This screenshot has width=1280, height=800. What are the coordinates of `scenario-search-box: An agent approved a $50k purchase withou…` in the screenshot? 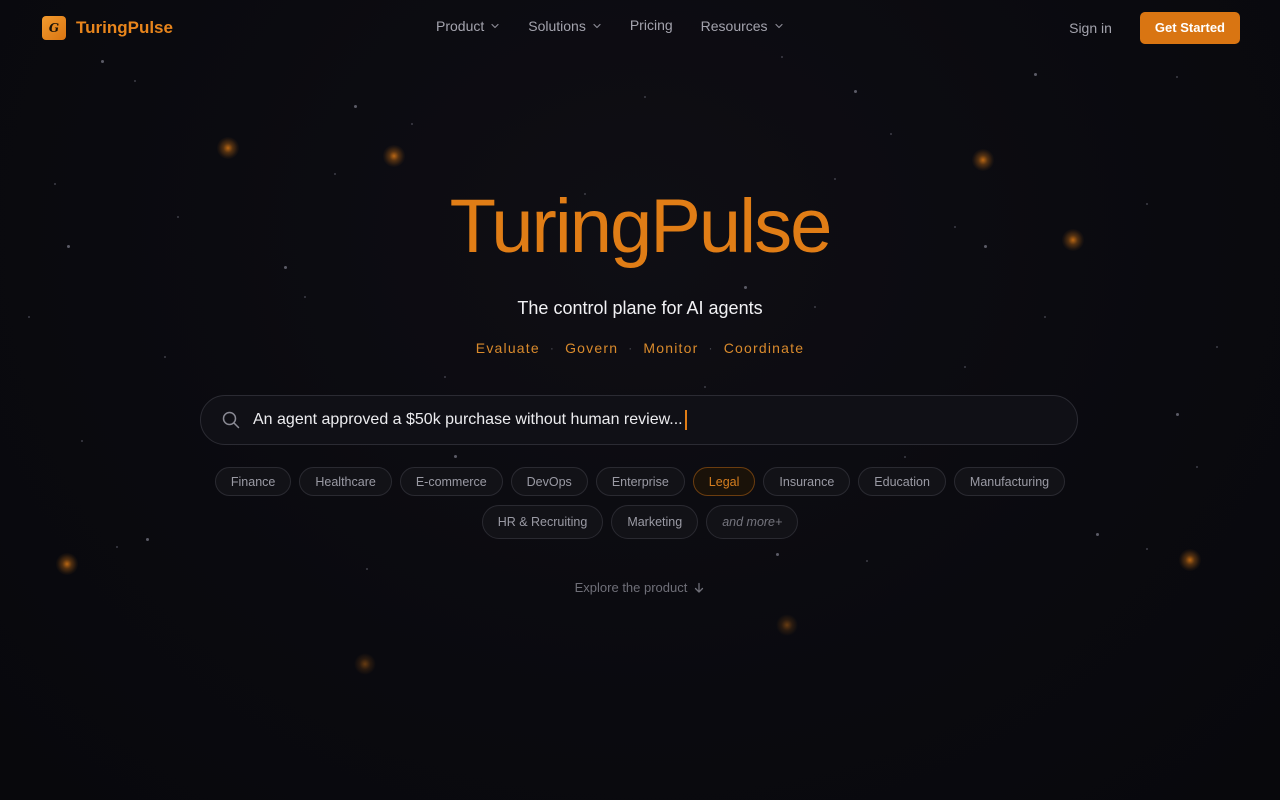 It's located at (639, 420).